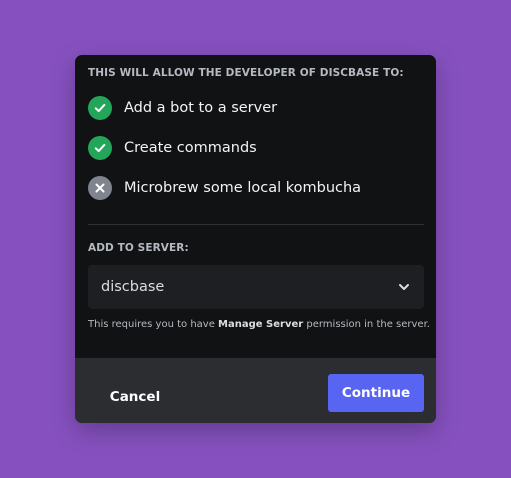 The image size is (511, 478). What do you see at coordinates (153, 324) in the screenshot?
I see `note-prefix: This requires you to have` at bounding box center [153, 324].